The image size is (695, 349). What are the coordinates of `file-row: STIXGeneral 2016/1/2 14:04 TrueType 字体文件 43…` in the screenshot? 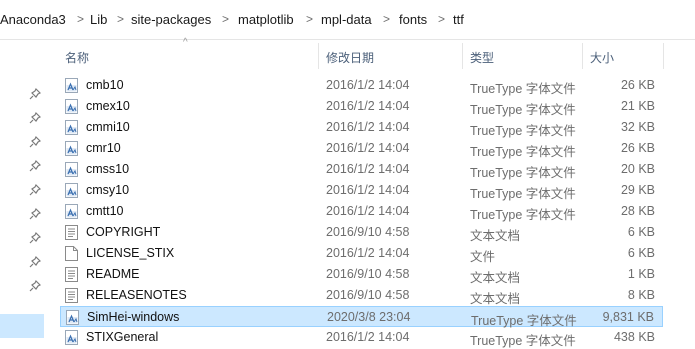 It's located at (361, 337).